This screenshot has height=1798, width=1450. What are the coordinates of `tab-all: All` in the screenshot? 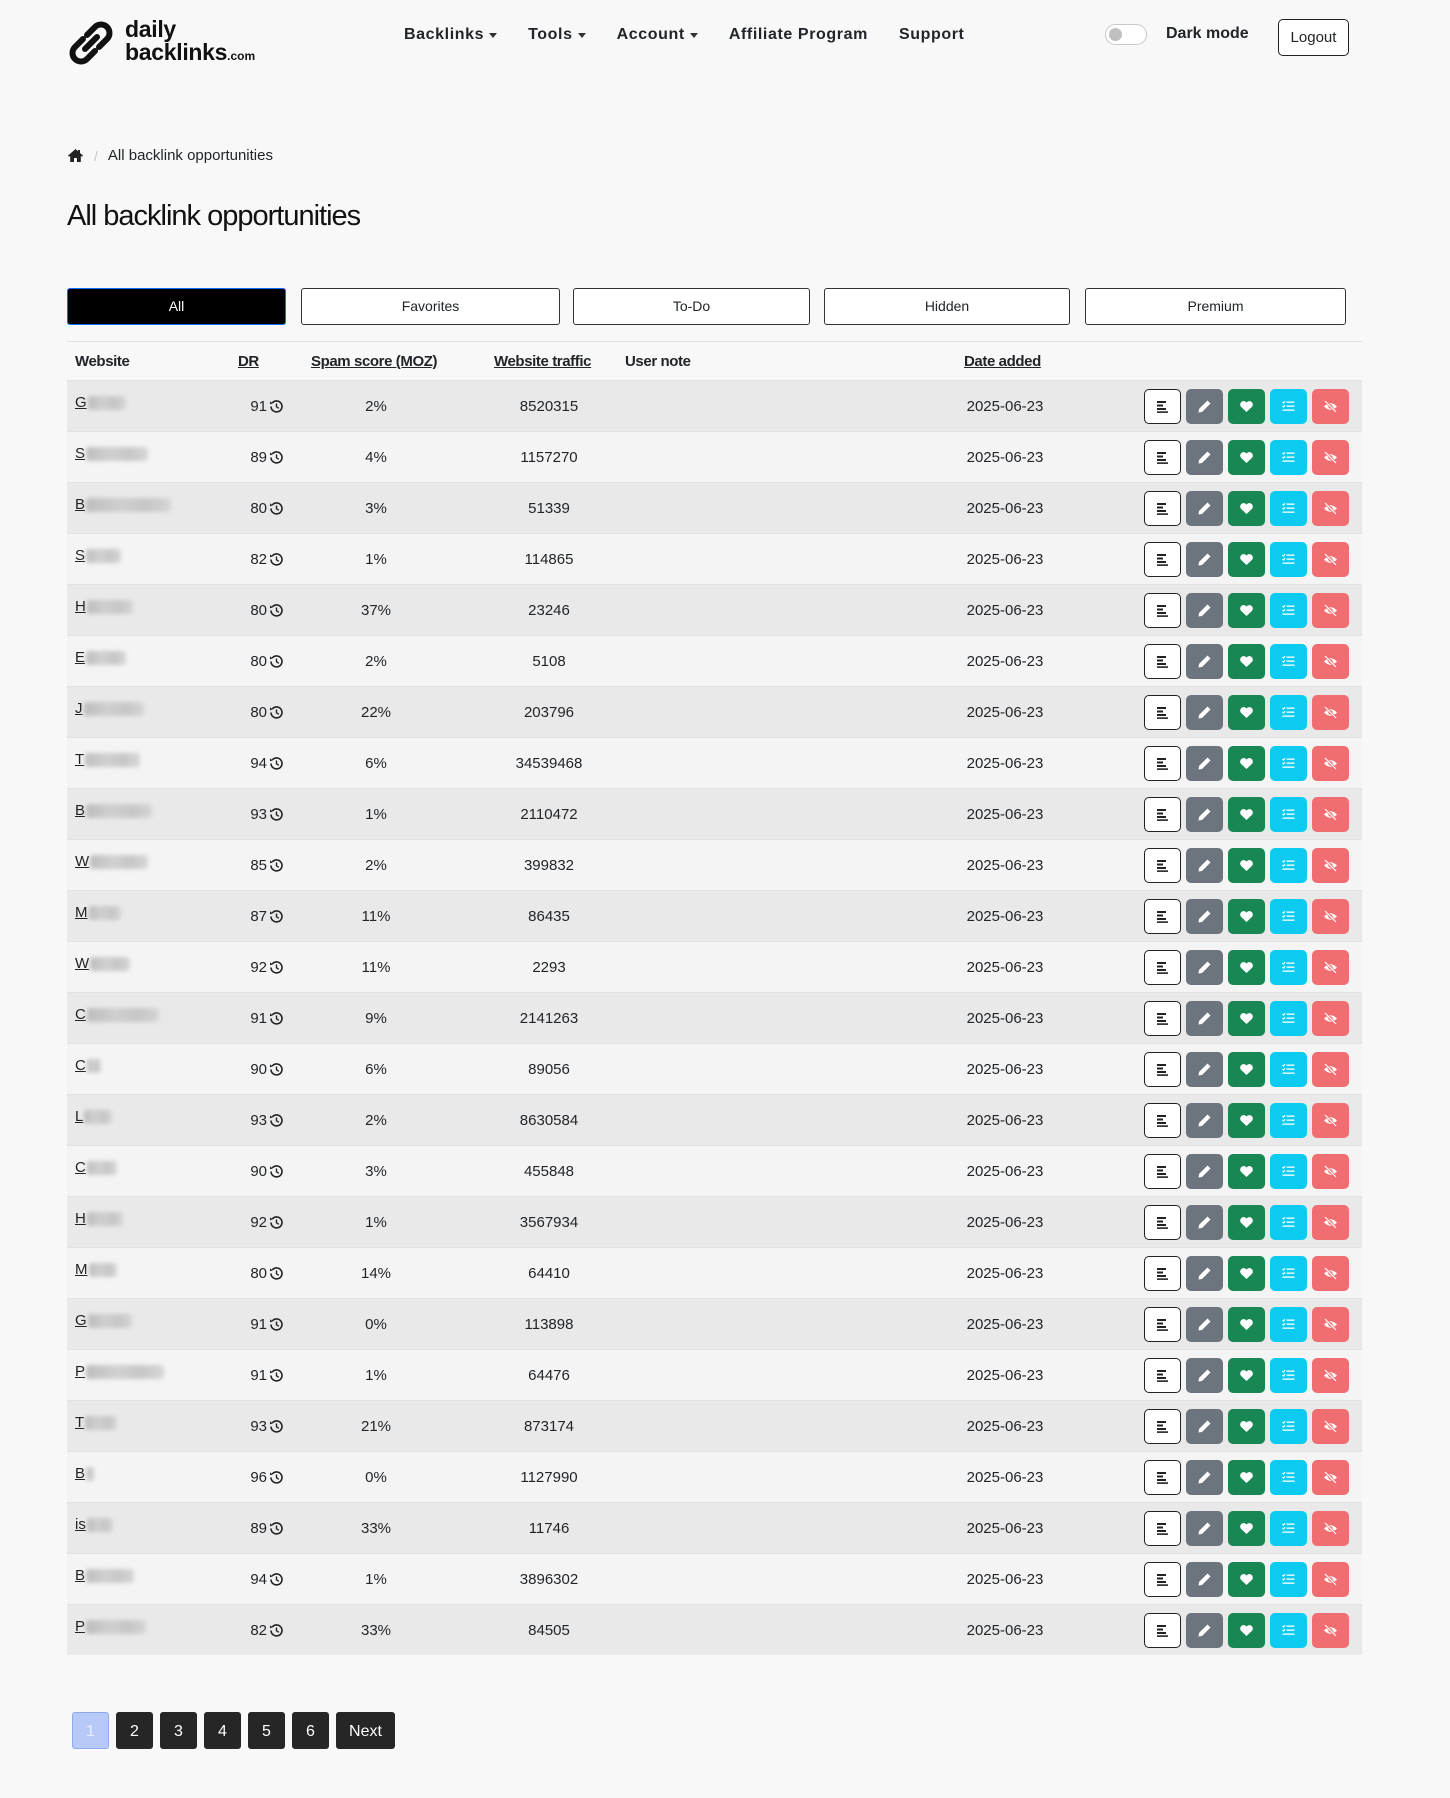 It's located at (176, 306).